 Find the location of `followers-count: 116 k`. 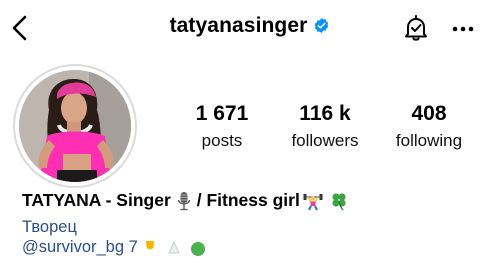

followers-count: 116 k is located at coordinates (325, 113).